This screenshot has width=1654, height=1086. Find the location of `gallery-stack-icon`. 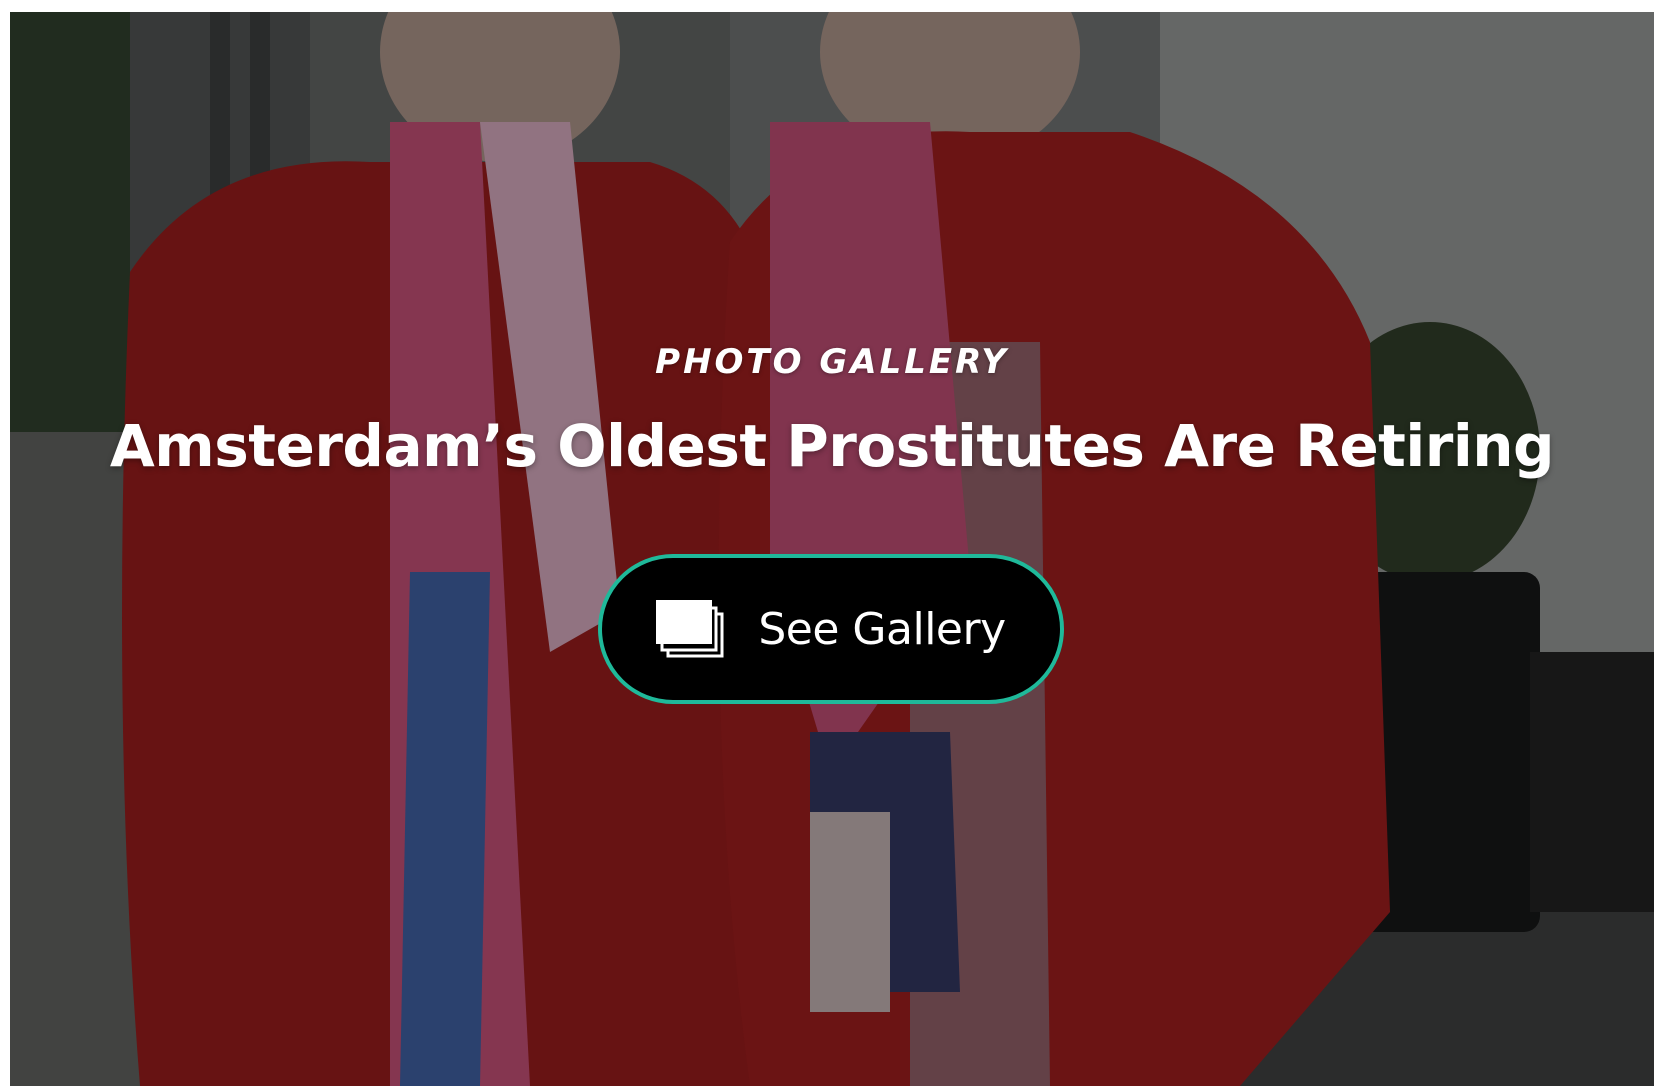

gallery-stack-icon is located at coordinates (690, 629).